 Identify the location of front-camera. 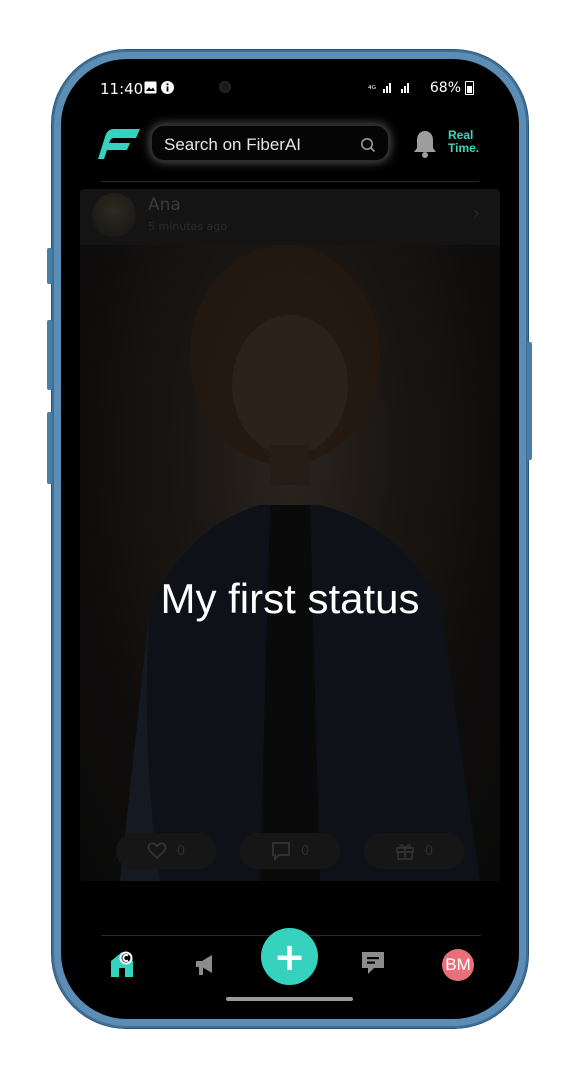
(225, 87).